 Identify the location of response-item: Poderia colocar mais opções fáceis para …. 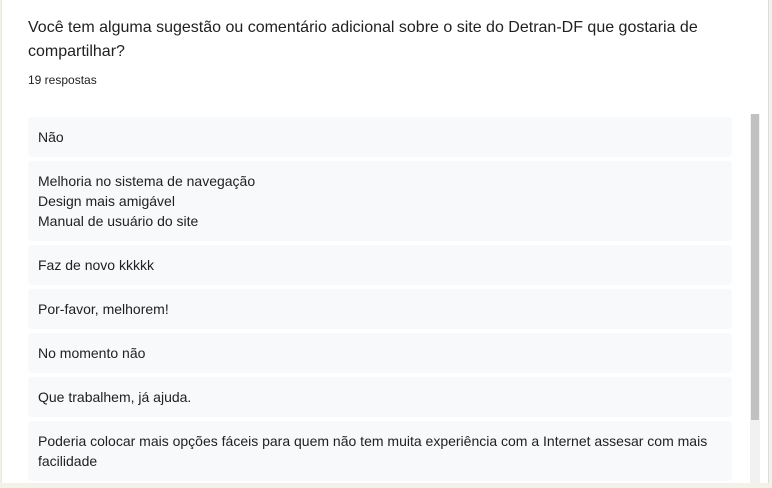
(380, 451).